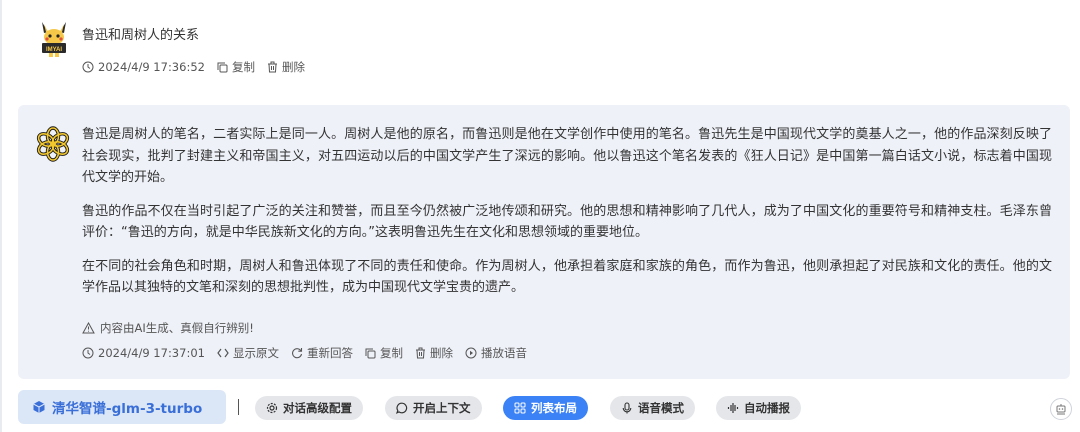 This screenshot has height=432, width=1080. Describe the element at coordinates (661, 408) in the screenshot. I see `voice-mode-label: 语音模式` at that location.